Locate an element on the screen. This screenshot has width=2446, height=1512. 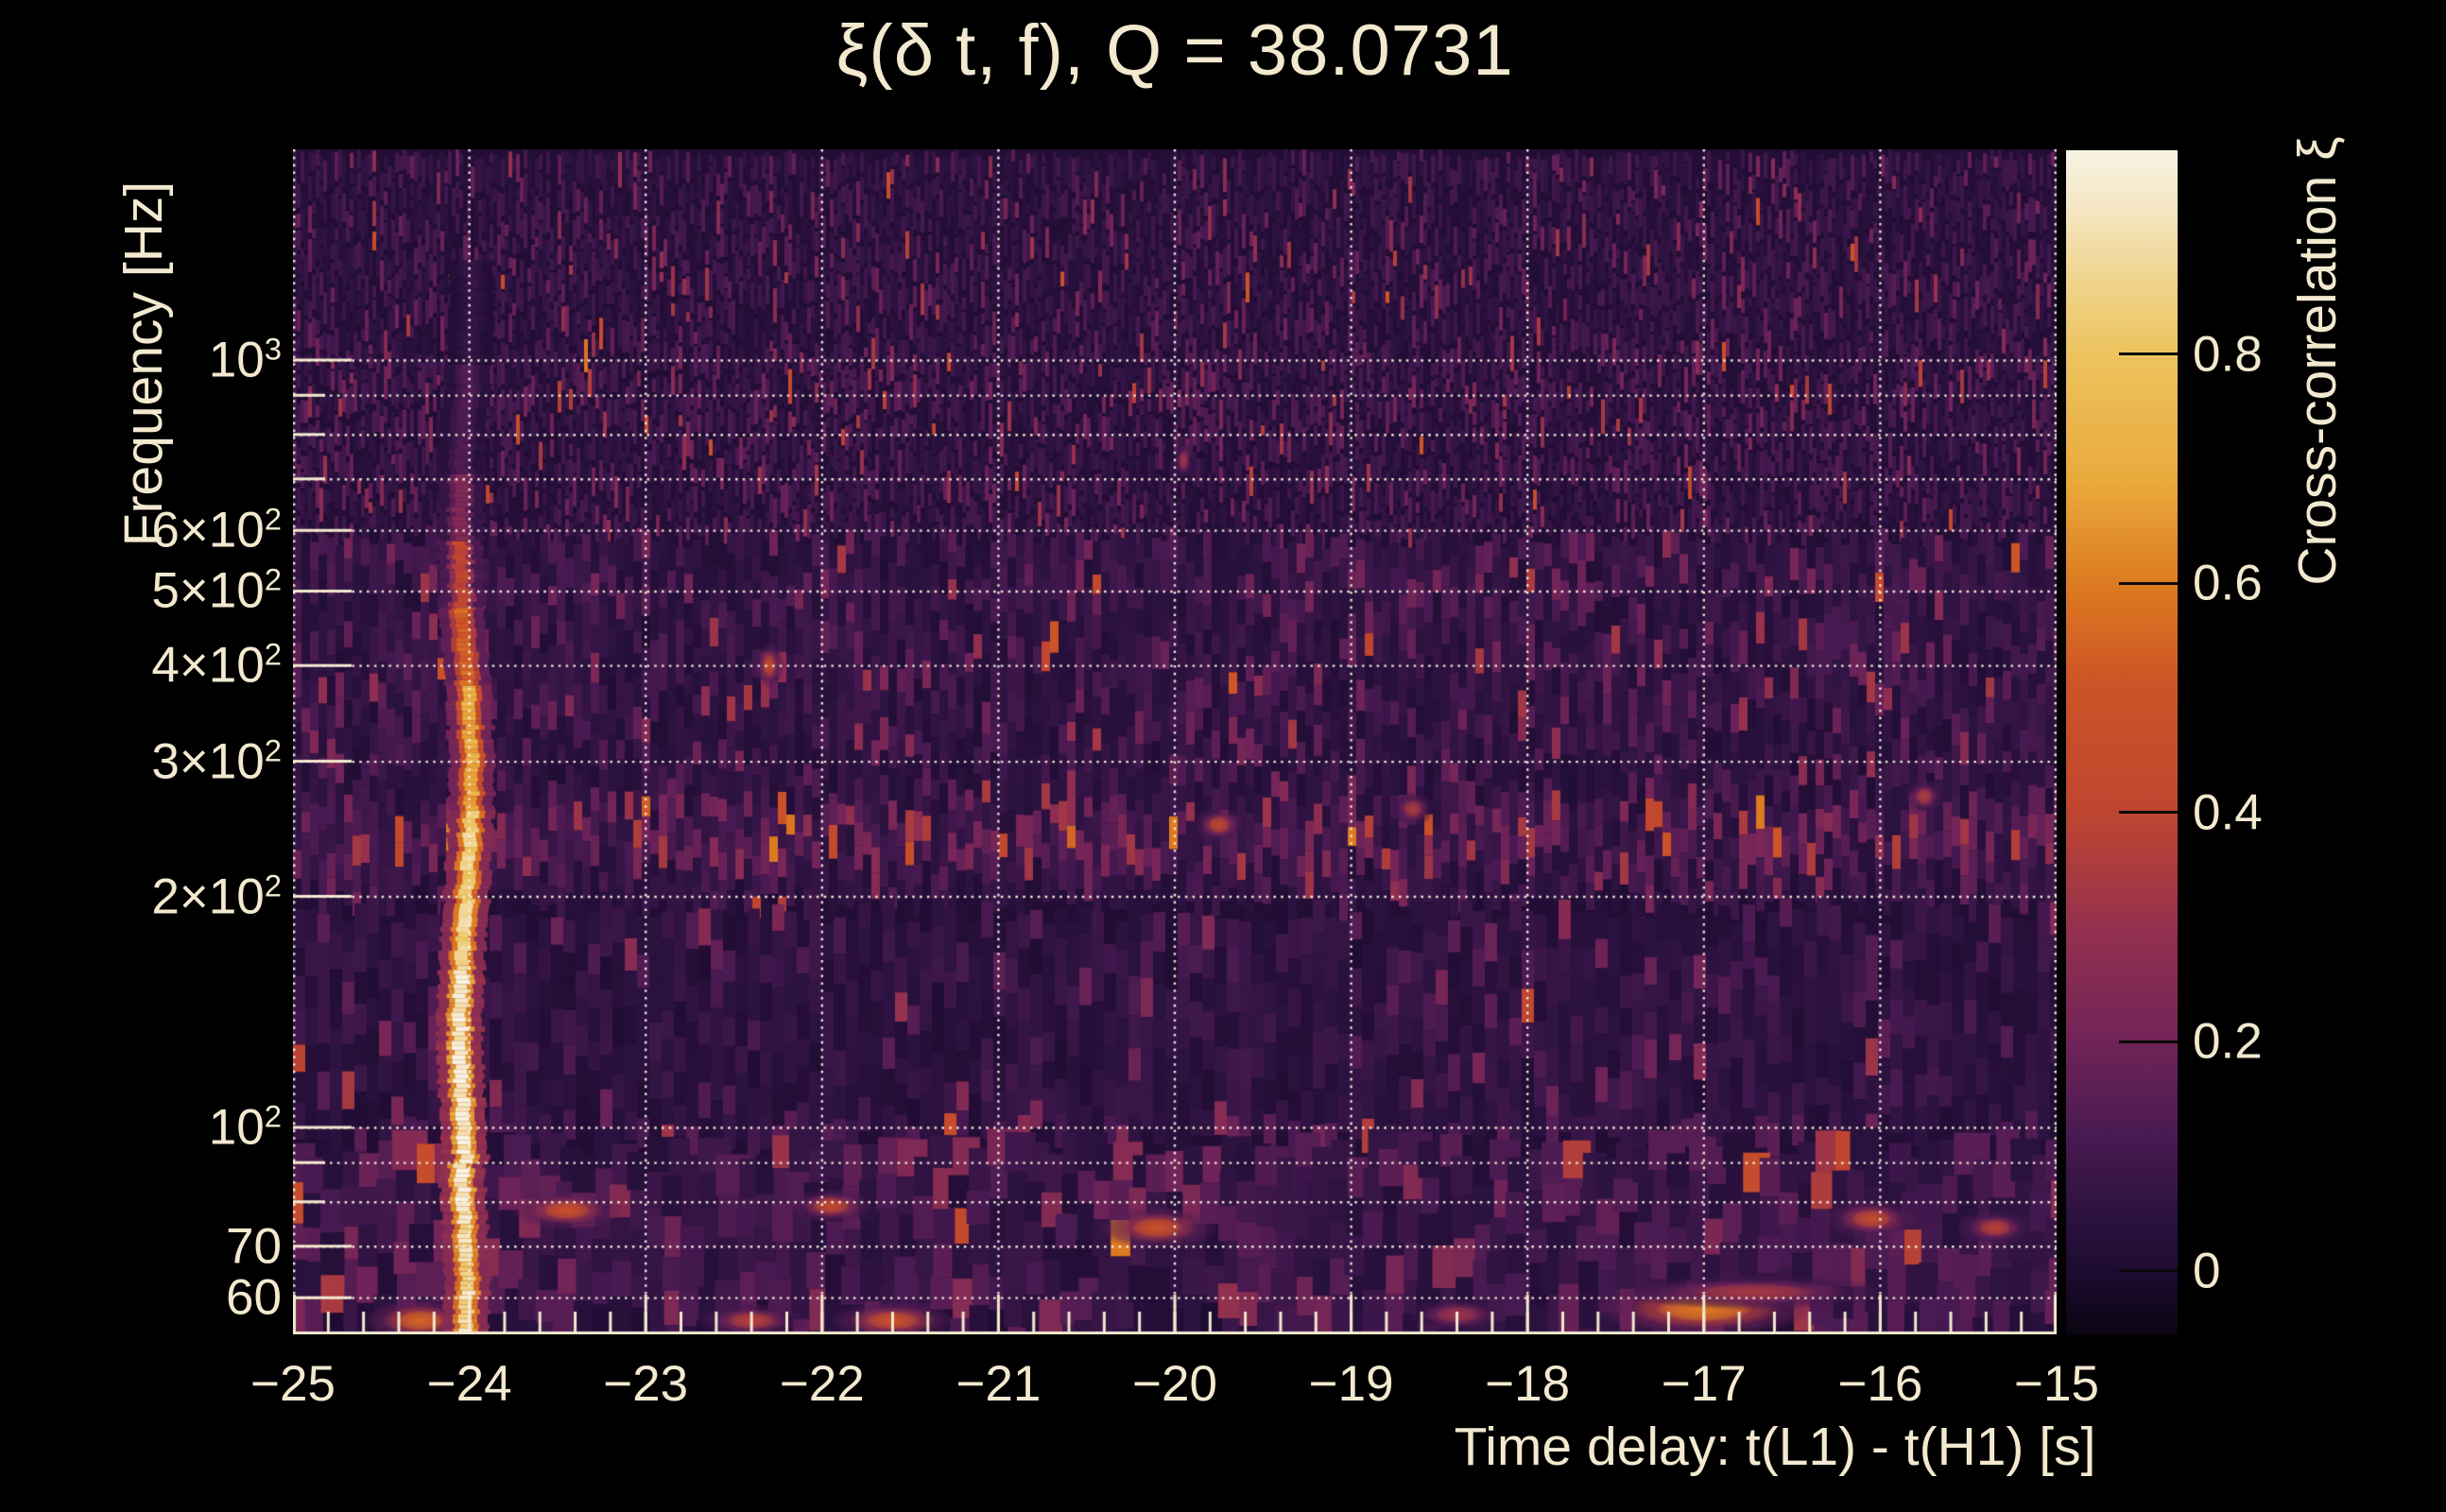
colorbar-tick-label: 0.8 is located at coordinates (2228, 354).